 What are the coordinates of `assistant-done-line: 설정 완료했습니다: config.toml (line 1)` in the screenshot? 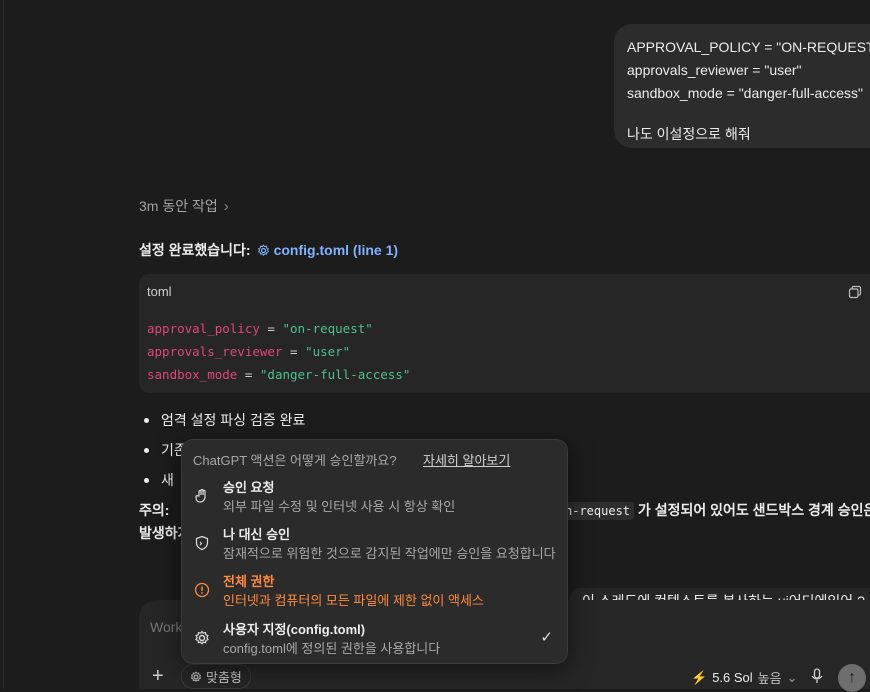 It's located at (268, 250).